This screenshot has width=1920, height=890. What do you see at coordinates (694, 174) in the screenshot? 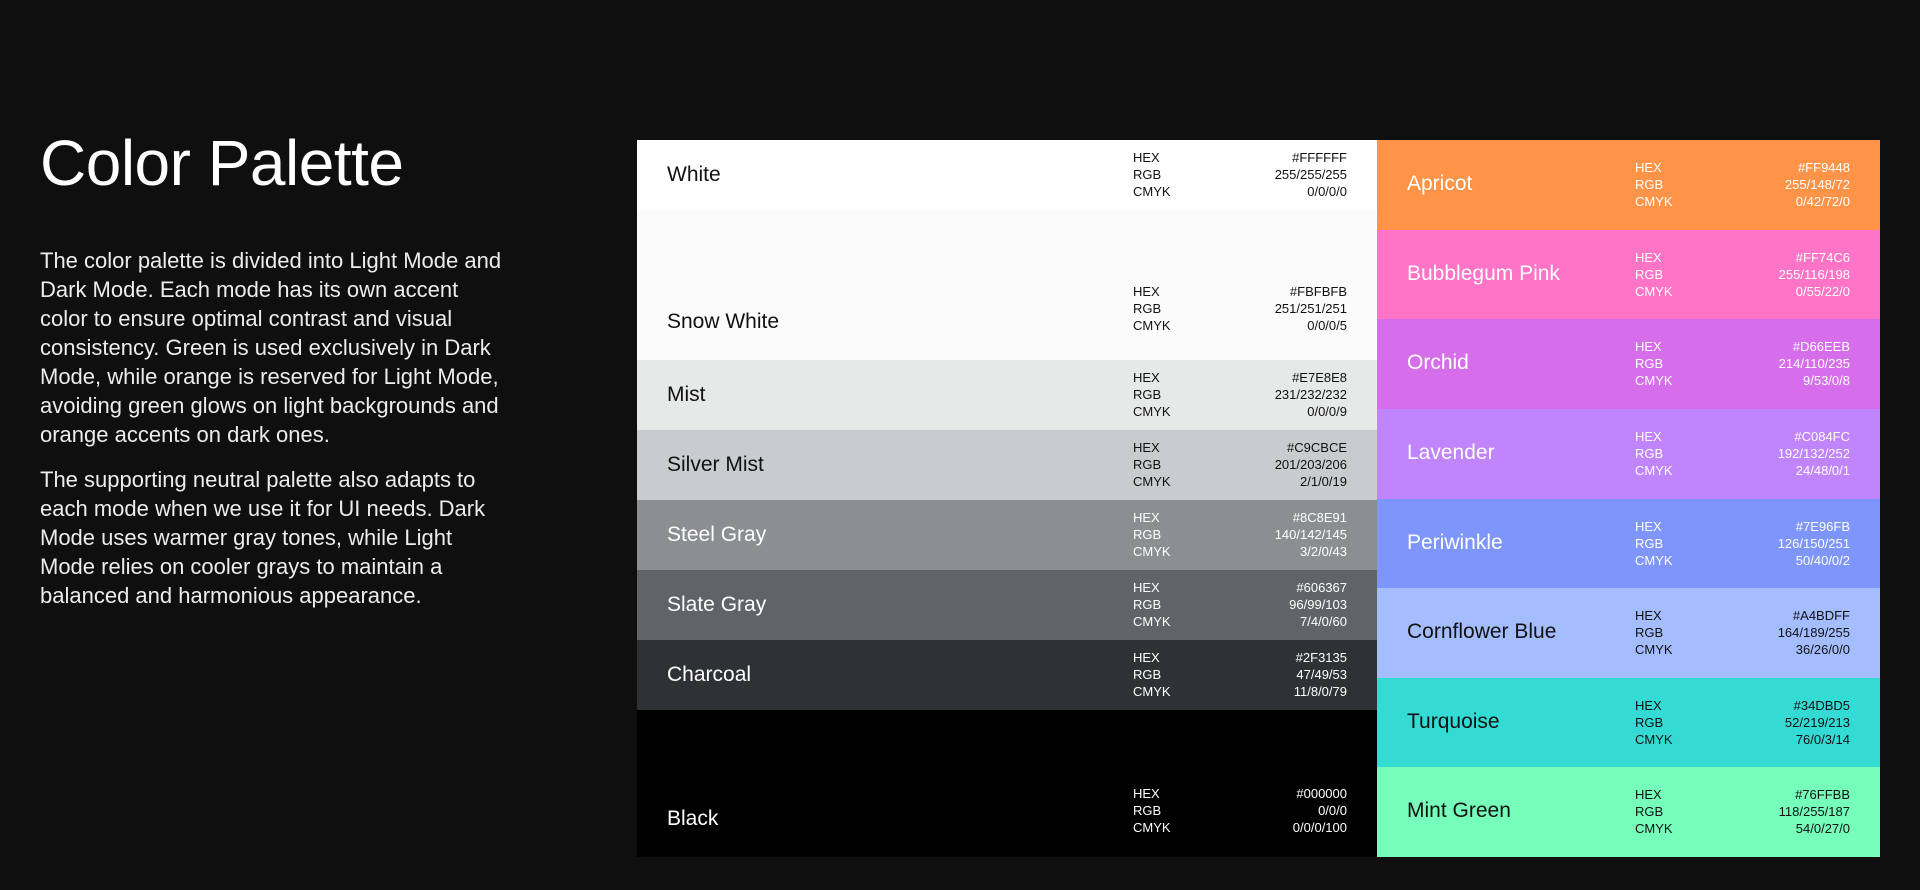
I see `swatch-name: White` at bounding box center [694, 174].